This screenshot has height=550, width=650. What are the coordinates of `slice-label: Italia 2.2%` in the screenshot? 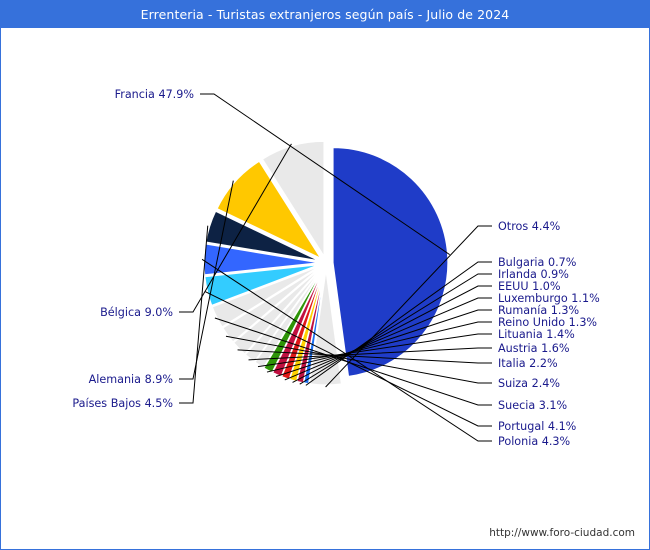 It's located at (528, 363).